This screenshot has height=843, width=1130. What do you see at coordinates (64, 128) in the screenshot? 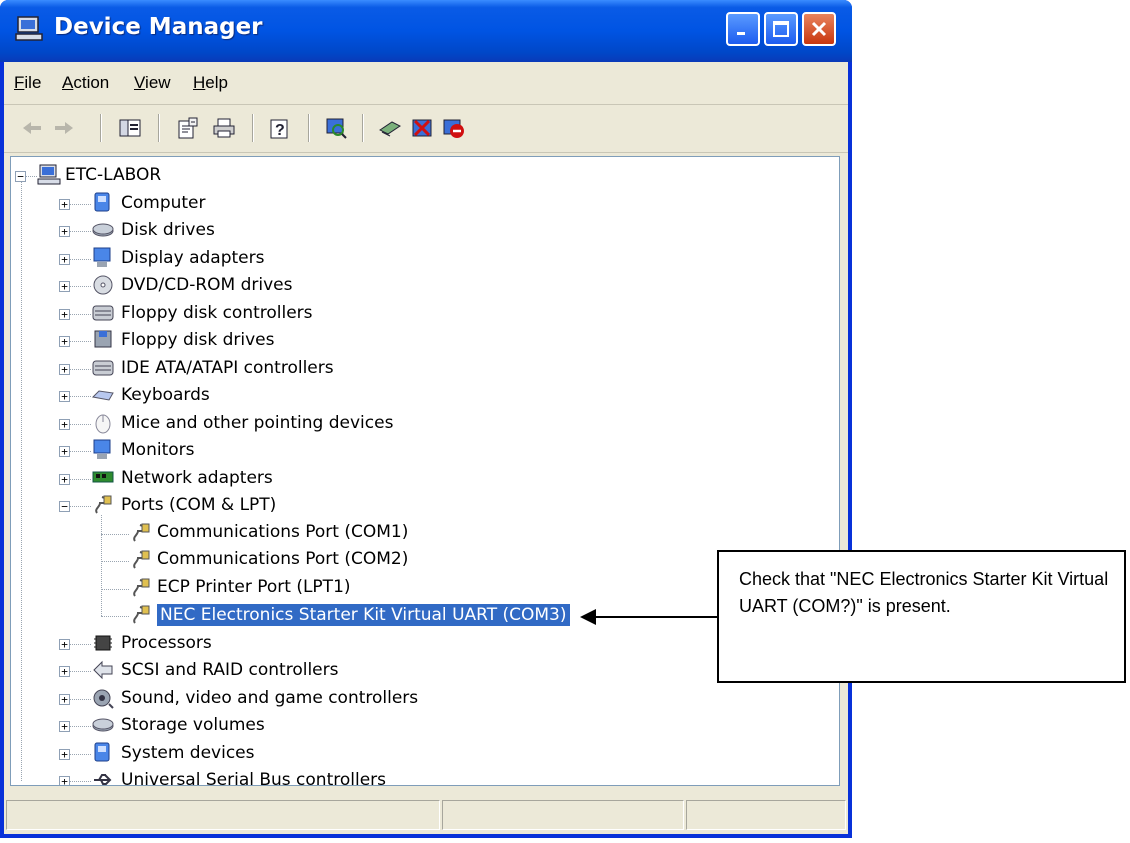
I see `forward-button` at bounding box center [64, 128].